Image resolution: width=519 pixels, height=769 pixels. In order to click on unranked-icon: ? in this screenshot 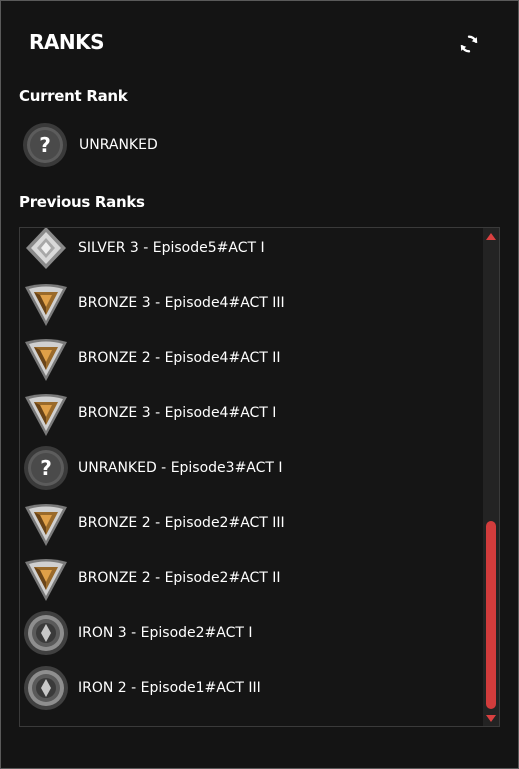, I will do `click(45, 145)`.